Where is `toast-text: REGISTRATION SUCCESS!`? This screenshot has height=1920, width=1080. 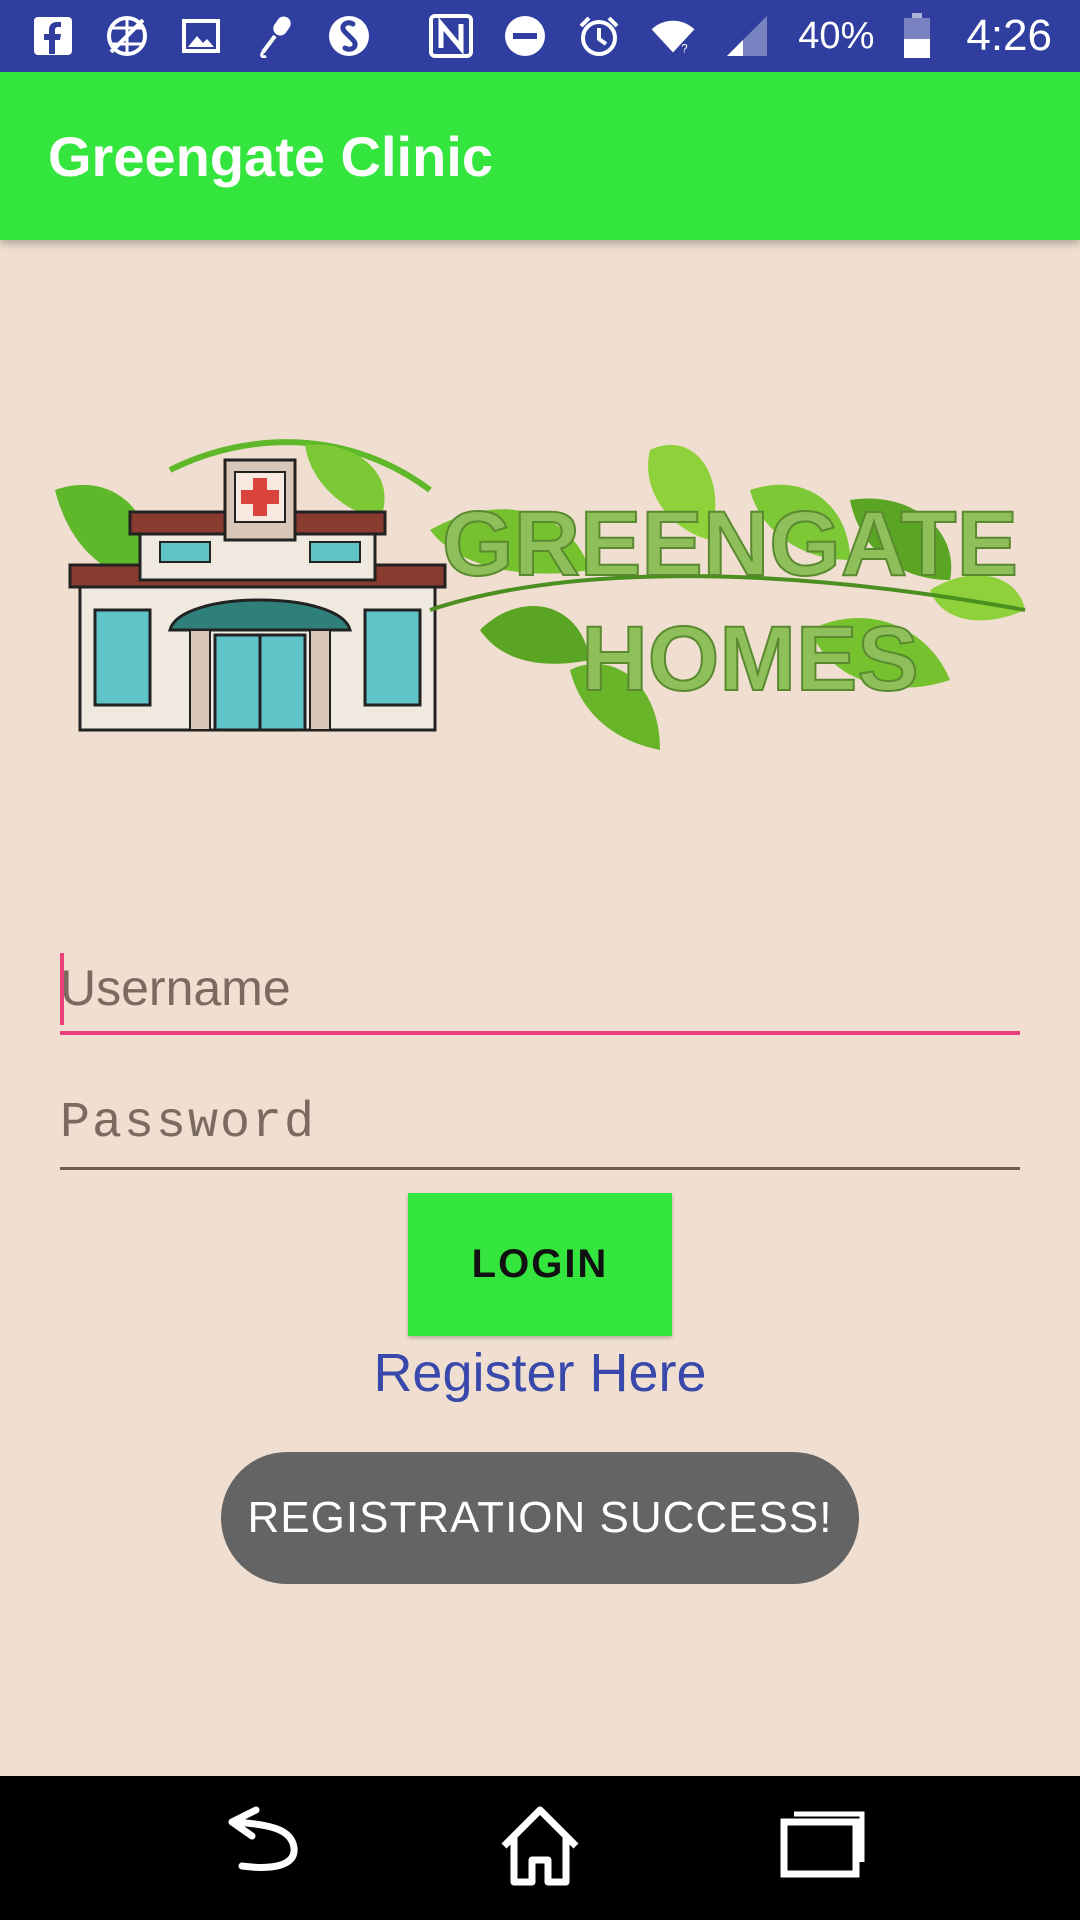
toast-text: REGISTRATION SUCCESS! is located at coordinates (540, 1517).